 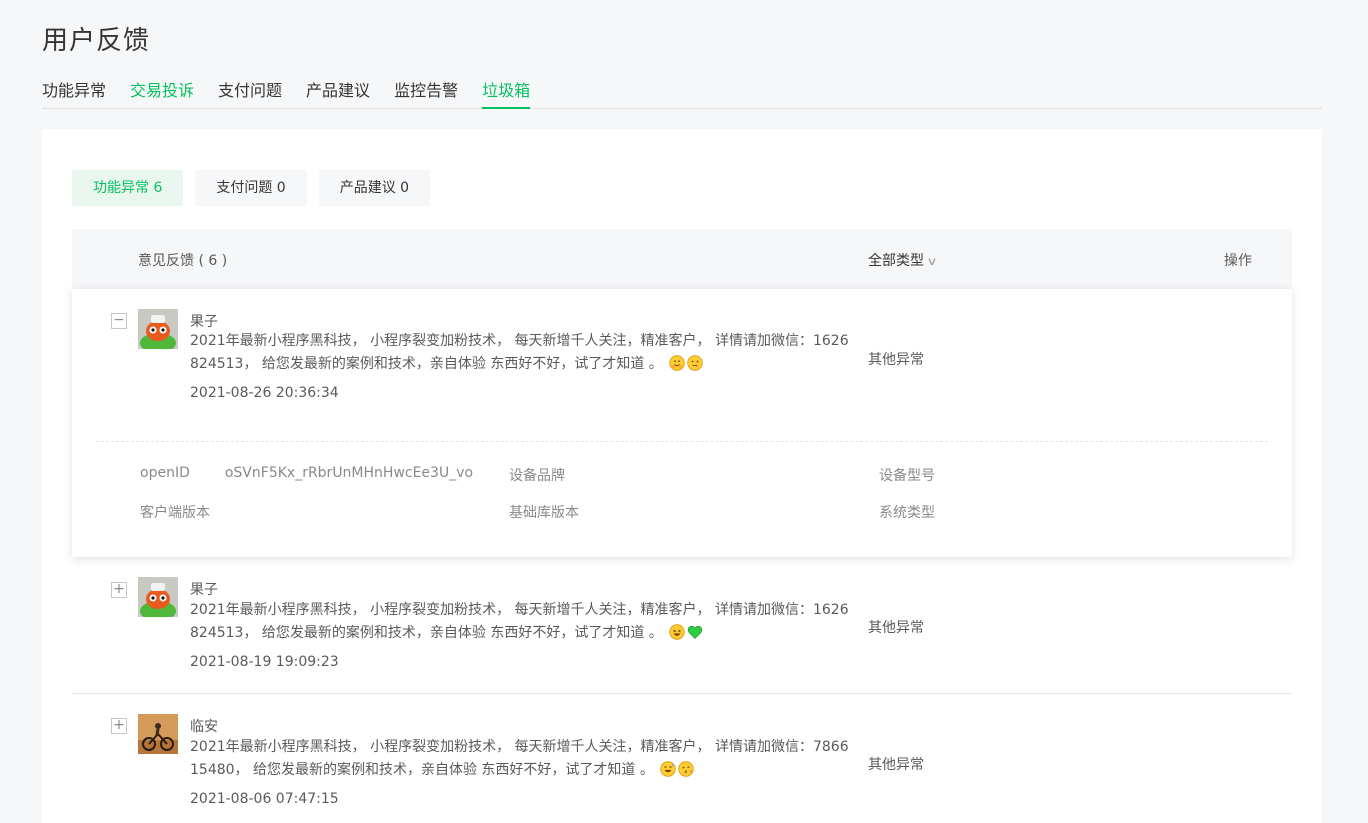 I want to click on kiss-wink-emoji-icon, so click(x=686, y=773).